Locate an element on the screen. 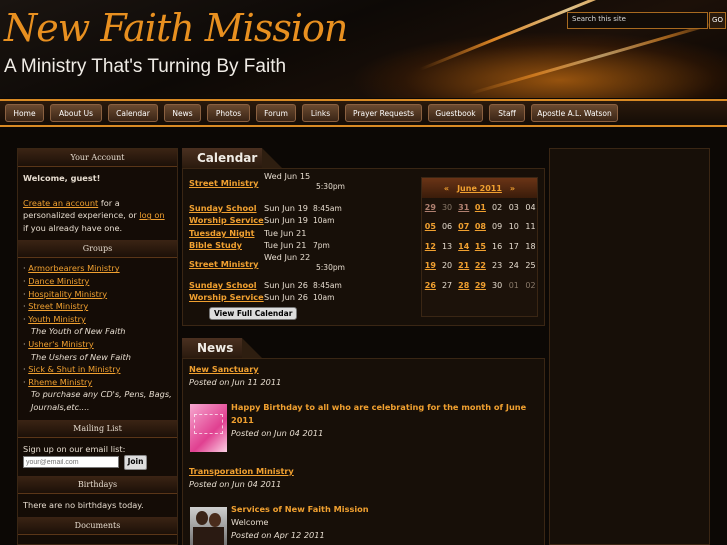  group-item: · Armorbearers Ministry is located at coordinates (97, 268).